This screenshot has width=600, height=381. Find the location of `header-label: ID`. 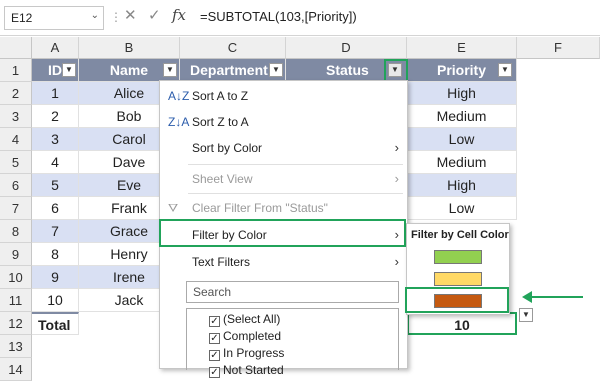

header-label: ID is located at coordinates (55, 70).